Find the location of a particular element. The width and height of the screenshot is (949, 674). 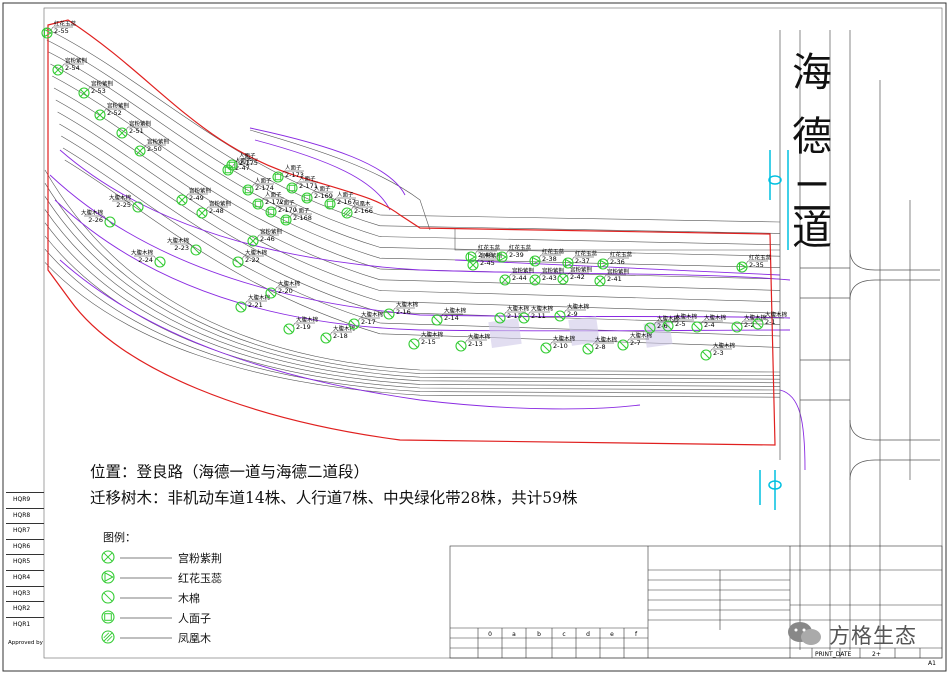

tree-code-label: 2-37 is located at coordinates (582, 261).